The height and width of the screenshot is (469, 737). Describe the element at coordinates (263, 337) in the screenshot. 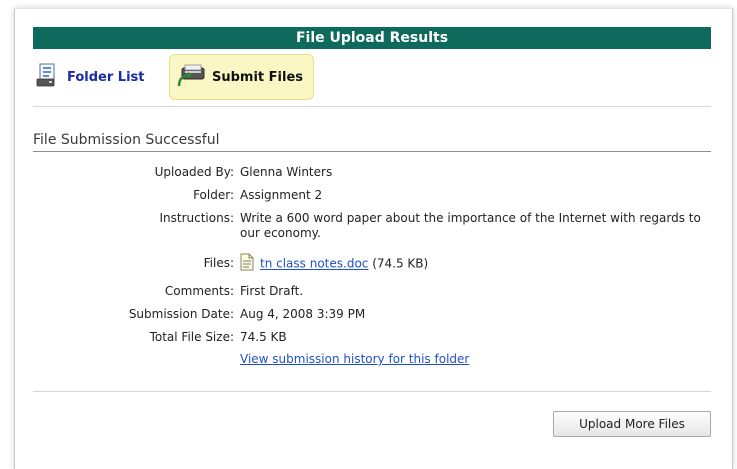

I see `total-size-value: 74.5 KB` at that location.